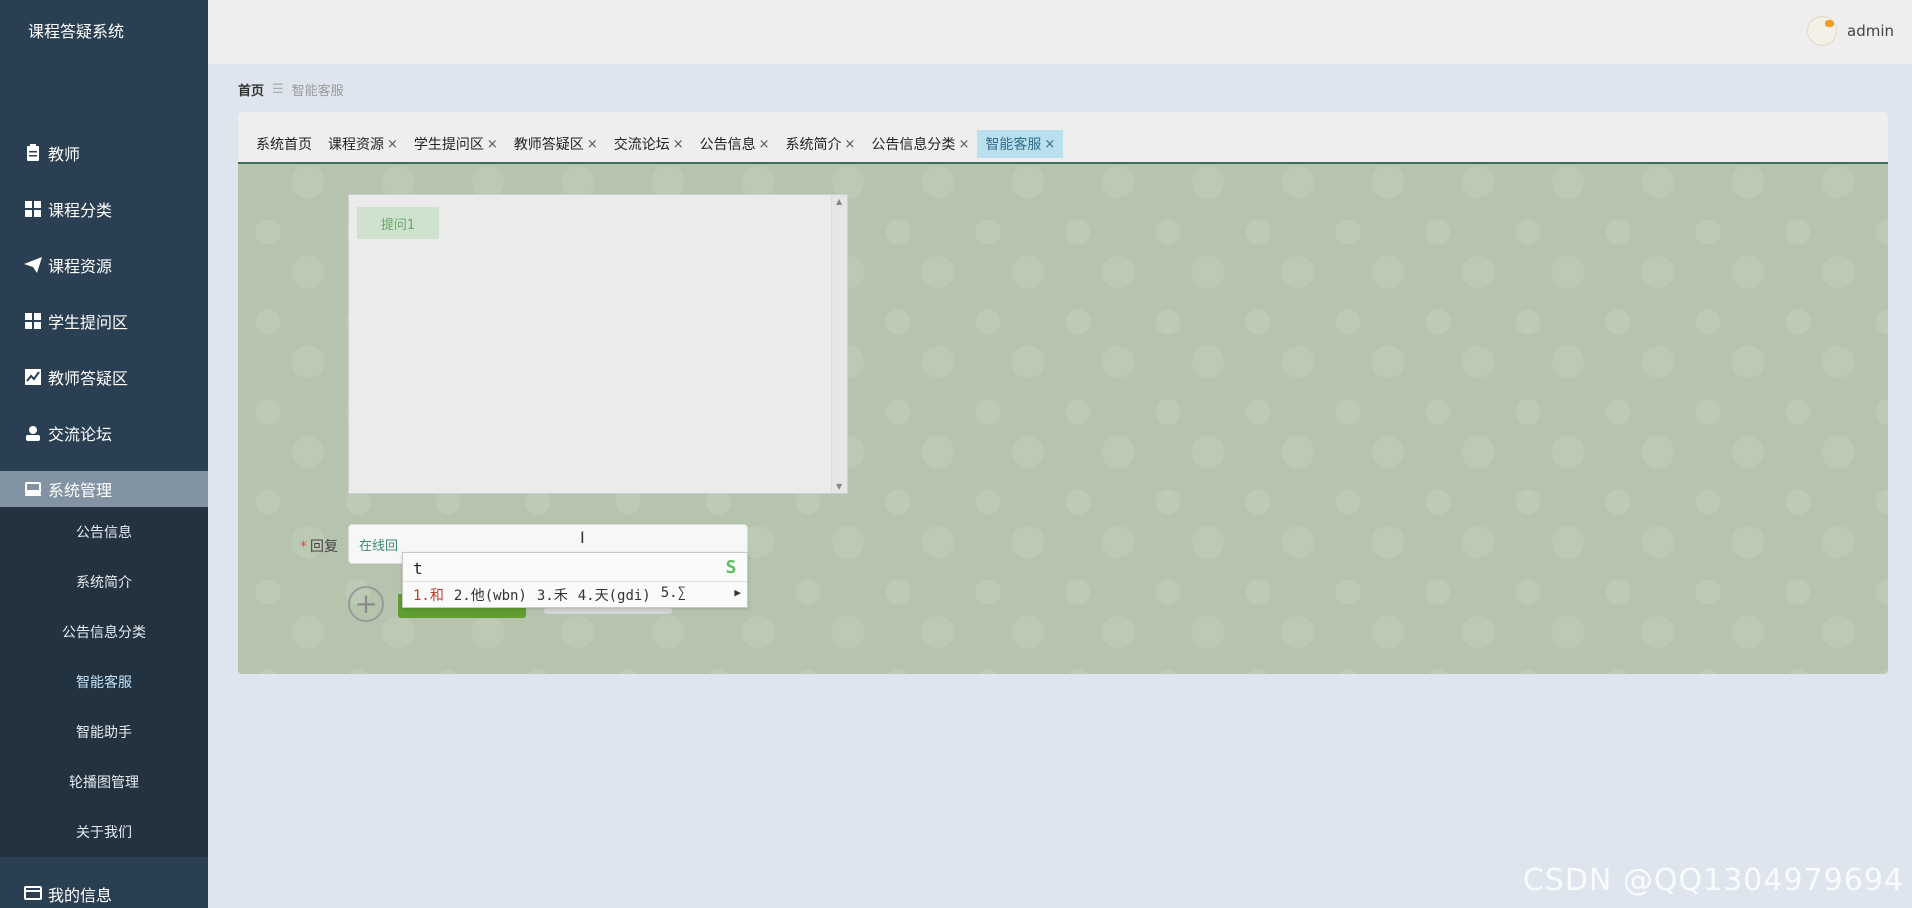  What do you see at coordinates (251, 89) in the screenshot?
I see `breadcrumb-home: 首页` at bounding box center [251, 89].